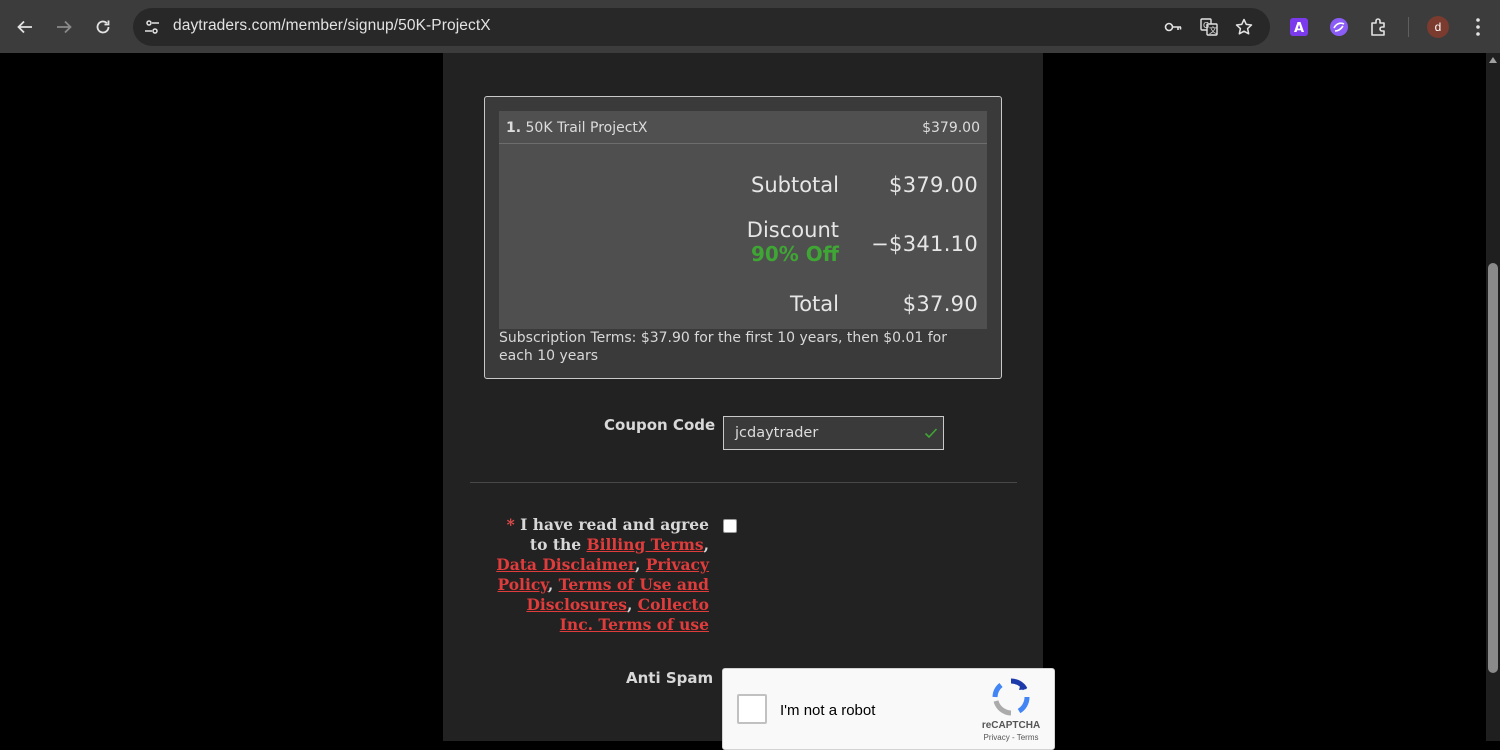 The image size is (1500, 750). I want to click on translate-icon: G 文, so click(1209, 27).